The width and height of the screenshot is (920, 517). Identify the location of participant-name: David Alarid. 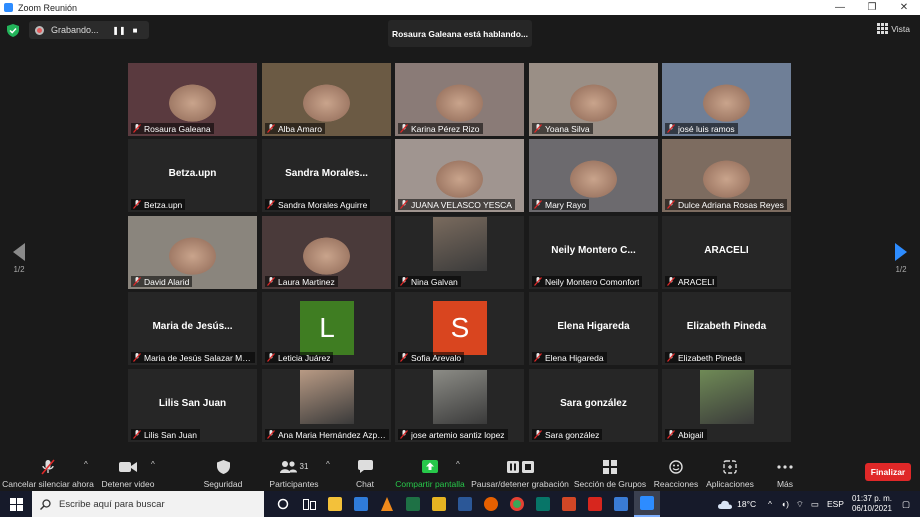
(167, 281).